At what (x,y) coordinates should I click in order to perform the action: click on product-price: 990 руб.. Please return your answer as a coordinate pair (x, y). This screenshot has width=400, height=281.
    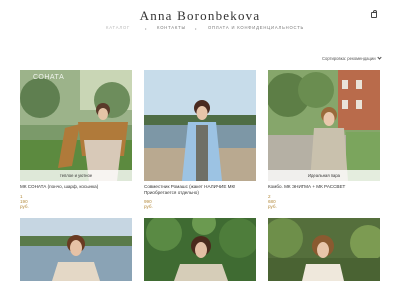
    Looking at the image, I should click on (148, 204).